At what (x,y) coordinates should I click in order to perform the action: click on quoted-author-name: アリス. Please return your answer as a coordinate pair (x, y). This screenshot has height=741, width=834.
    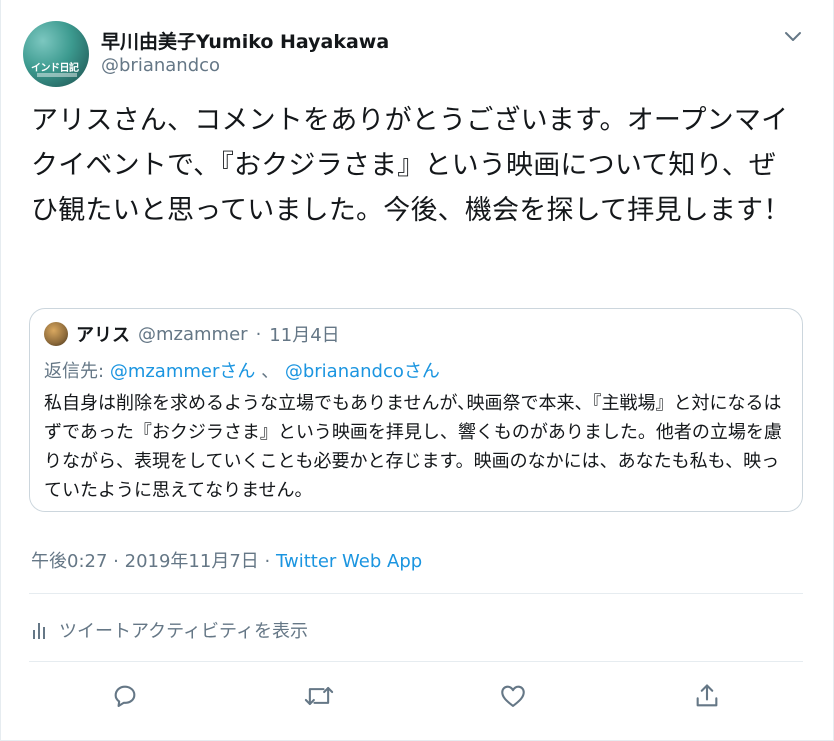
    Looking at the image, I should click on (103, 335).